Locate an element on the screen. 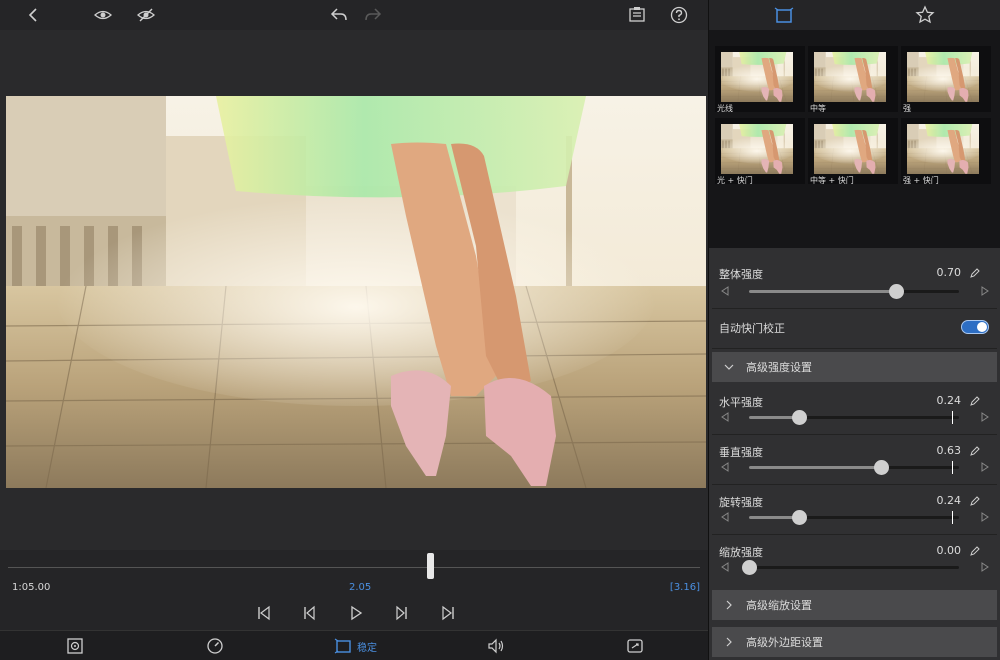 The image size is (1000, 660). info-panel-icon is located at coordinates (637, 15).